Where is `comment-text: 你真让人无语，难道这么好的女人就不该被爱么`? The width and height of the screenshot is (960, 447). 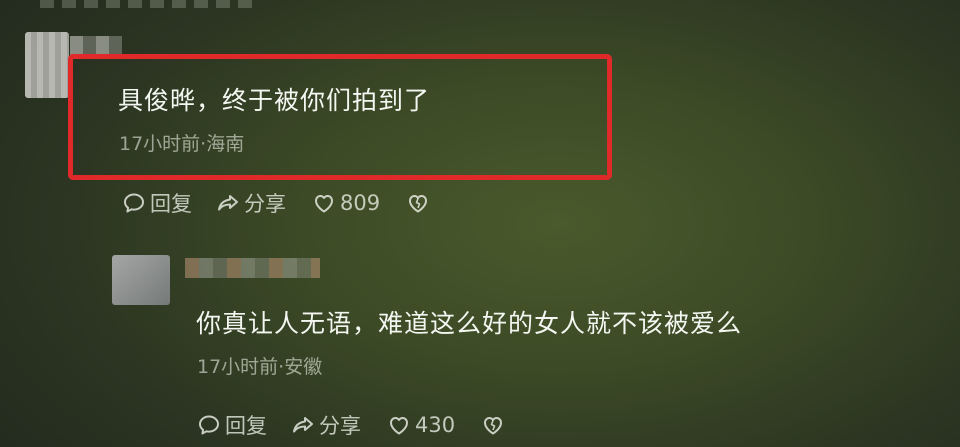 comment-text: 你真让人无语，难道这么好的女人就不该被爱么 is located at coordinates (469, 323).